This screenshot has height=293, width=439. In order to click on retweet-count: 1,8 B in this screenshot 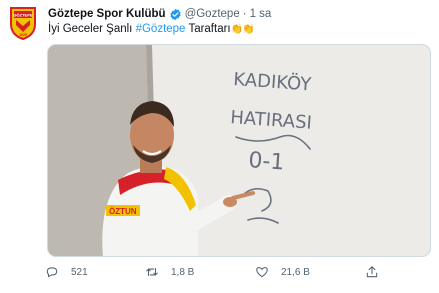, I will do `click(183, 272)`.